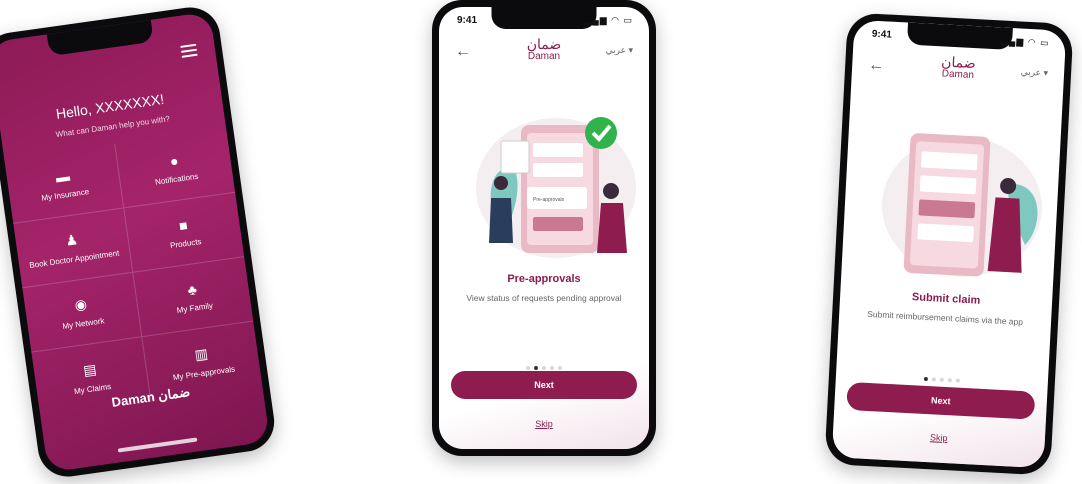 This screenshot has width=1082, height=484. What do you see at coordinates (65, 194) in the screenshot?
I see `tile-label: My Insurance` at bounding box center [65, 194].